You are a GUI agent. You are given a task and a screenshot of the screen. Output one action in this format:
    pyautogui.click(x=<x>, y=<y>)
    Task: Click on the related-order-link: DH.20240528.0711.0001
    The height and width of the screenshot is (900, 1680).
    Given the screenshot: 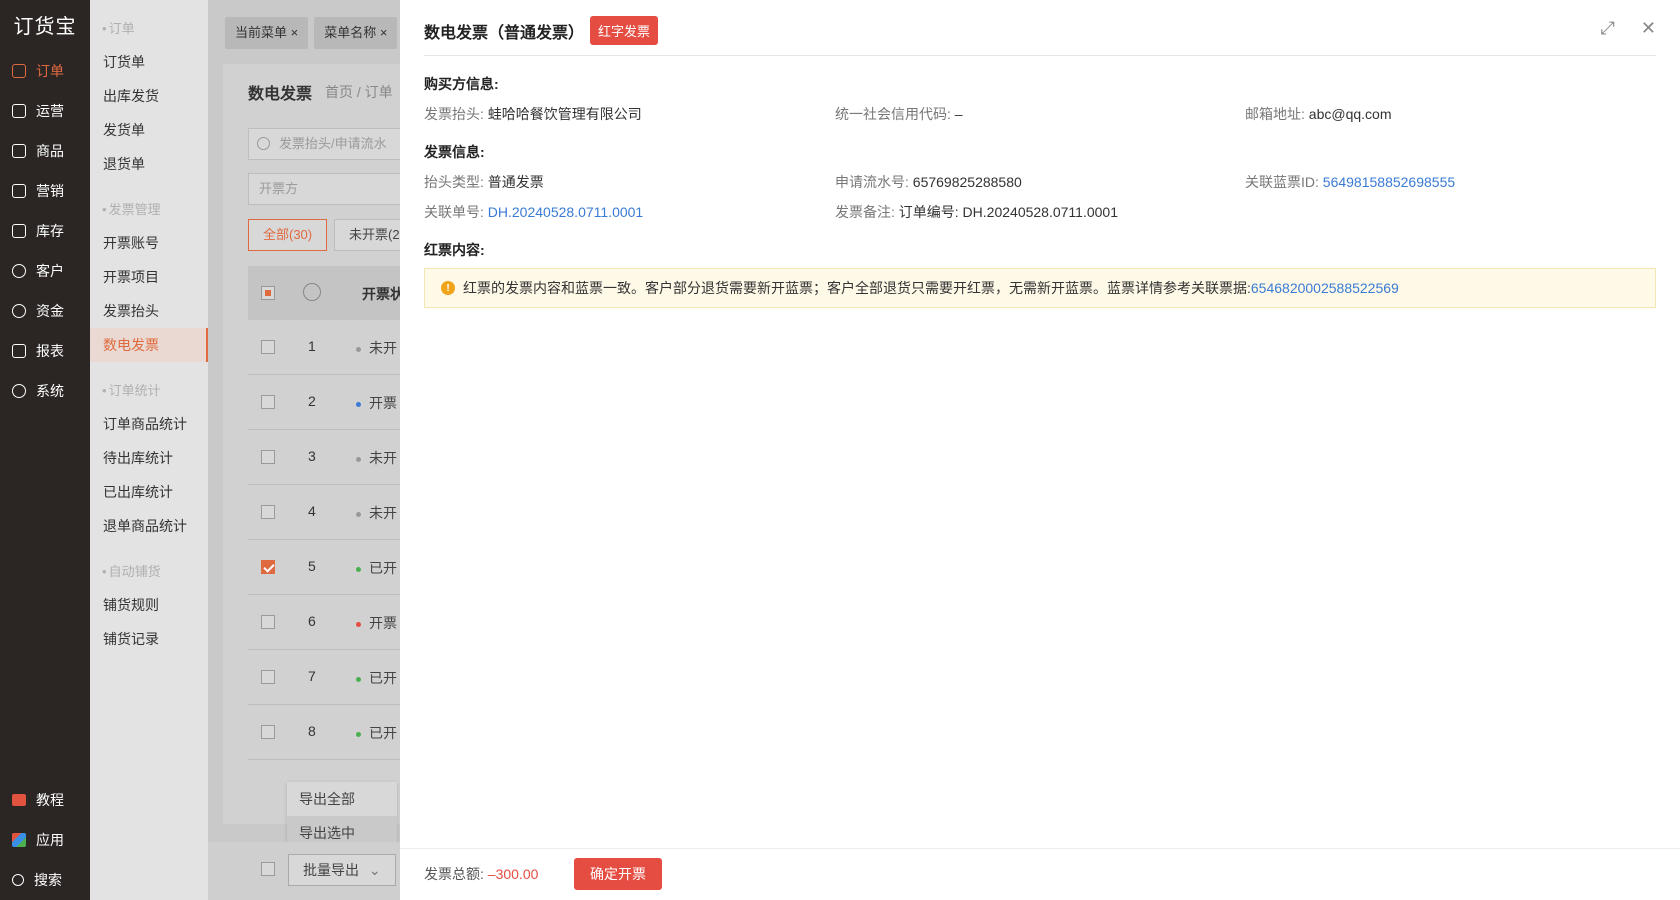 What is the action you would take?
    pyautogui.click(x=565, y=212)
    